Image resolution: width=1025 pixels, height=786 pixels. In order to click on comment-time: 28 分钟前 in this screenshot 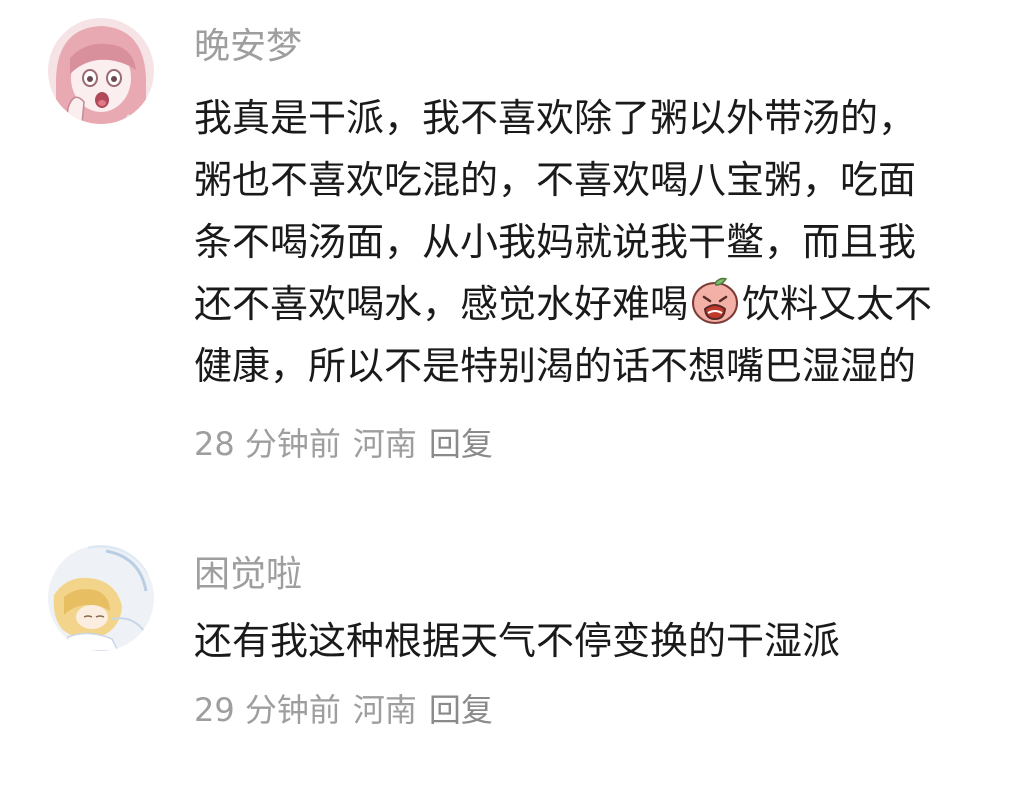, I will do `click(267, 444)`.